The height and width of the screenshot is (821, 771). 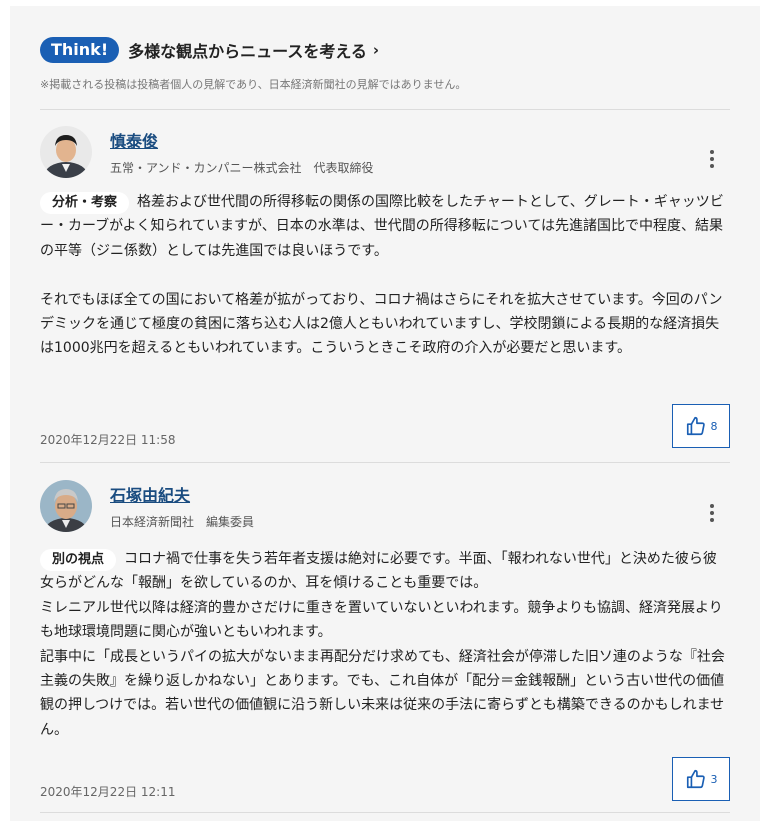 What do you see at coordinates (150, 494) in the screenshot?
I see `author-name-link: 石塚由紀夫` at bounding box center [150, 494].